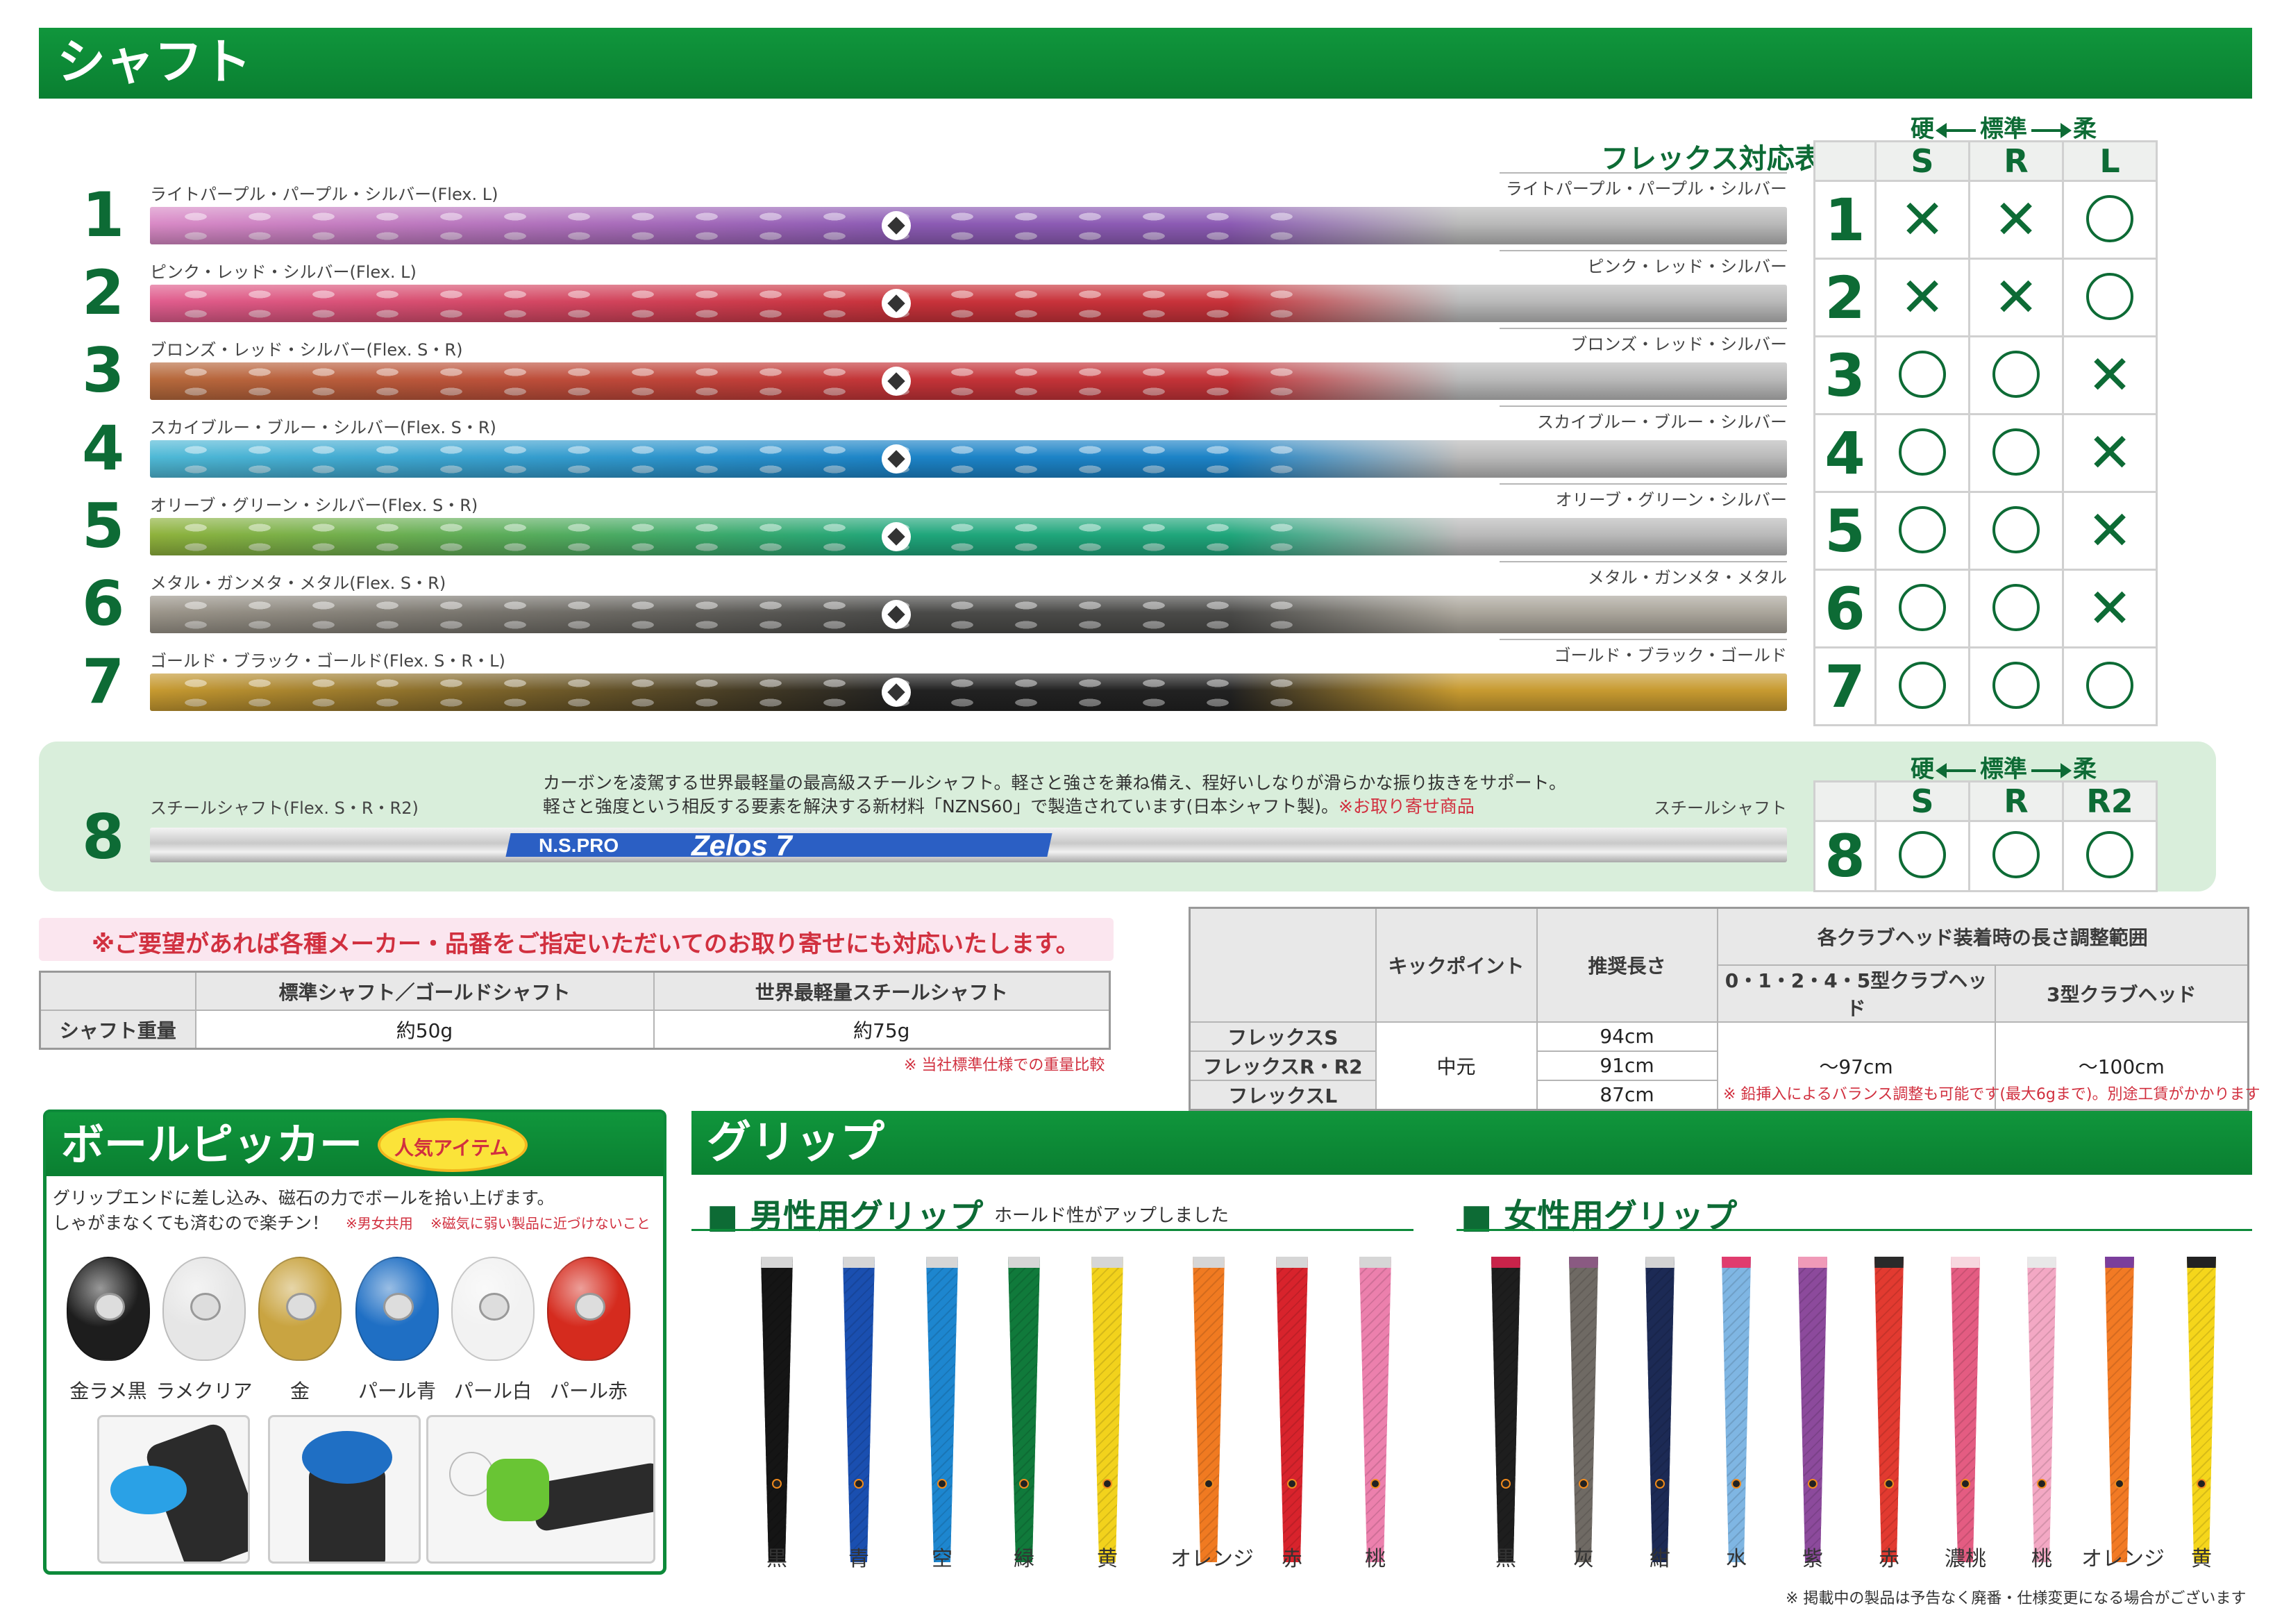 This screenshot has width=2291, height=1624. What do you see at coordinates (2051, 130) in the screenshot?
I see `arrow-right-icon` at bounding box center [2051, 130].